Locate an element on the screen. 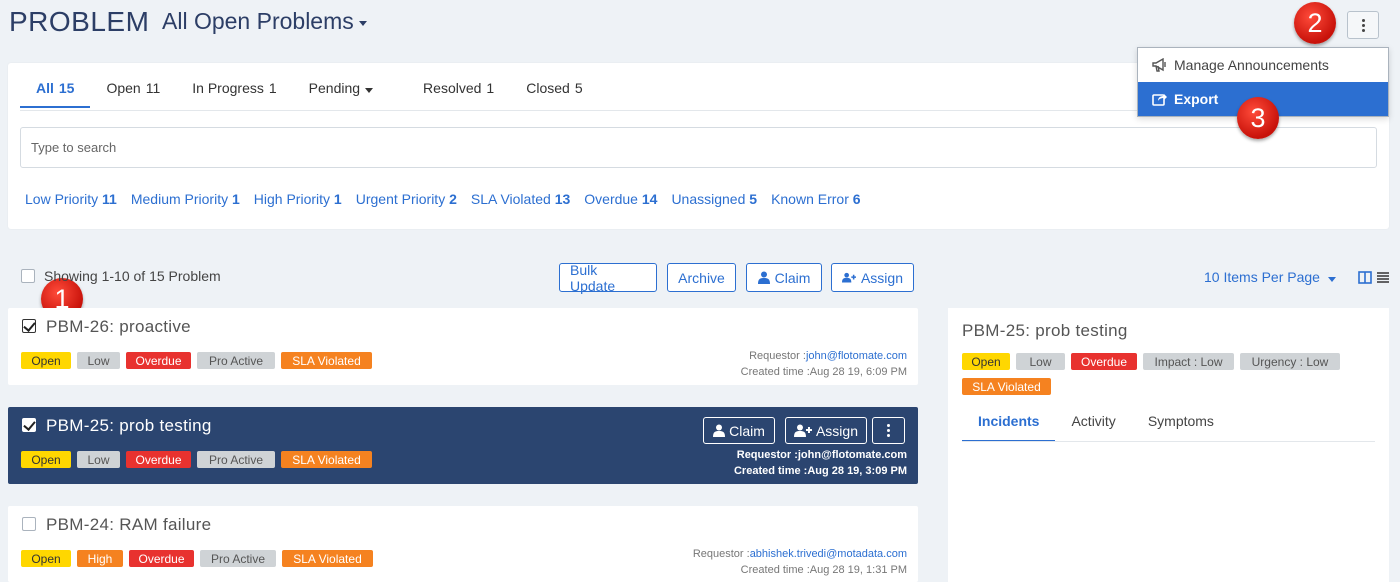 Image resolution: width=1400 pixels, height=582 pixels. detail-tabs-divider is located at coordinates (1168, 441).